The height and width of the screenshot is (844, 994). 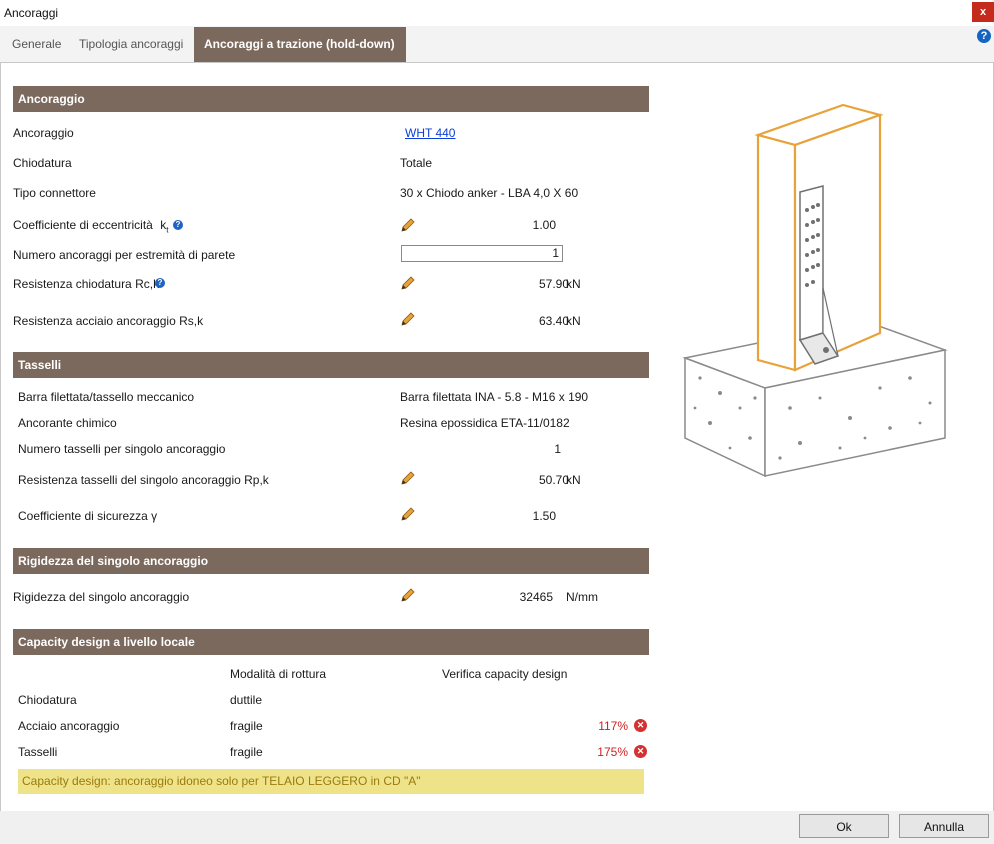 I want to click on tab-generale: Generale, so click(x=36, y=44).